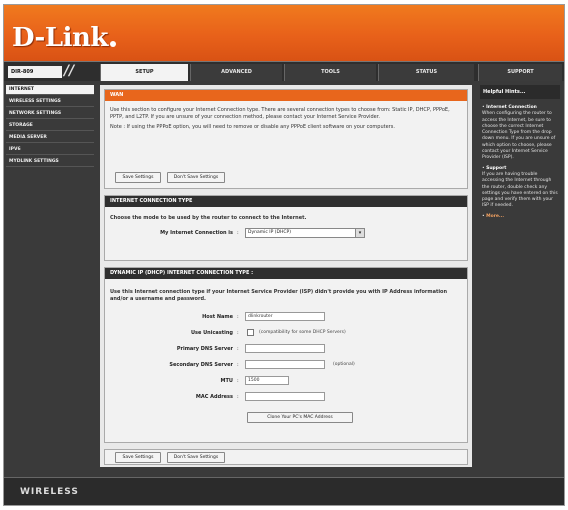  Describe the element at coordinates (138, 177) in the screenshot. I see `save-settings-button: Save Settings` at that location.